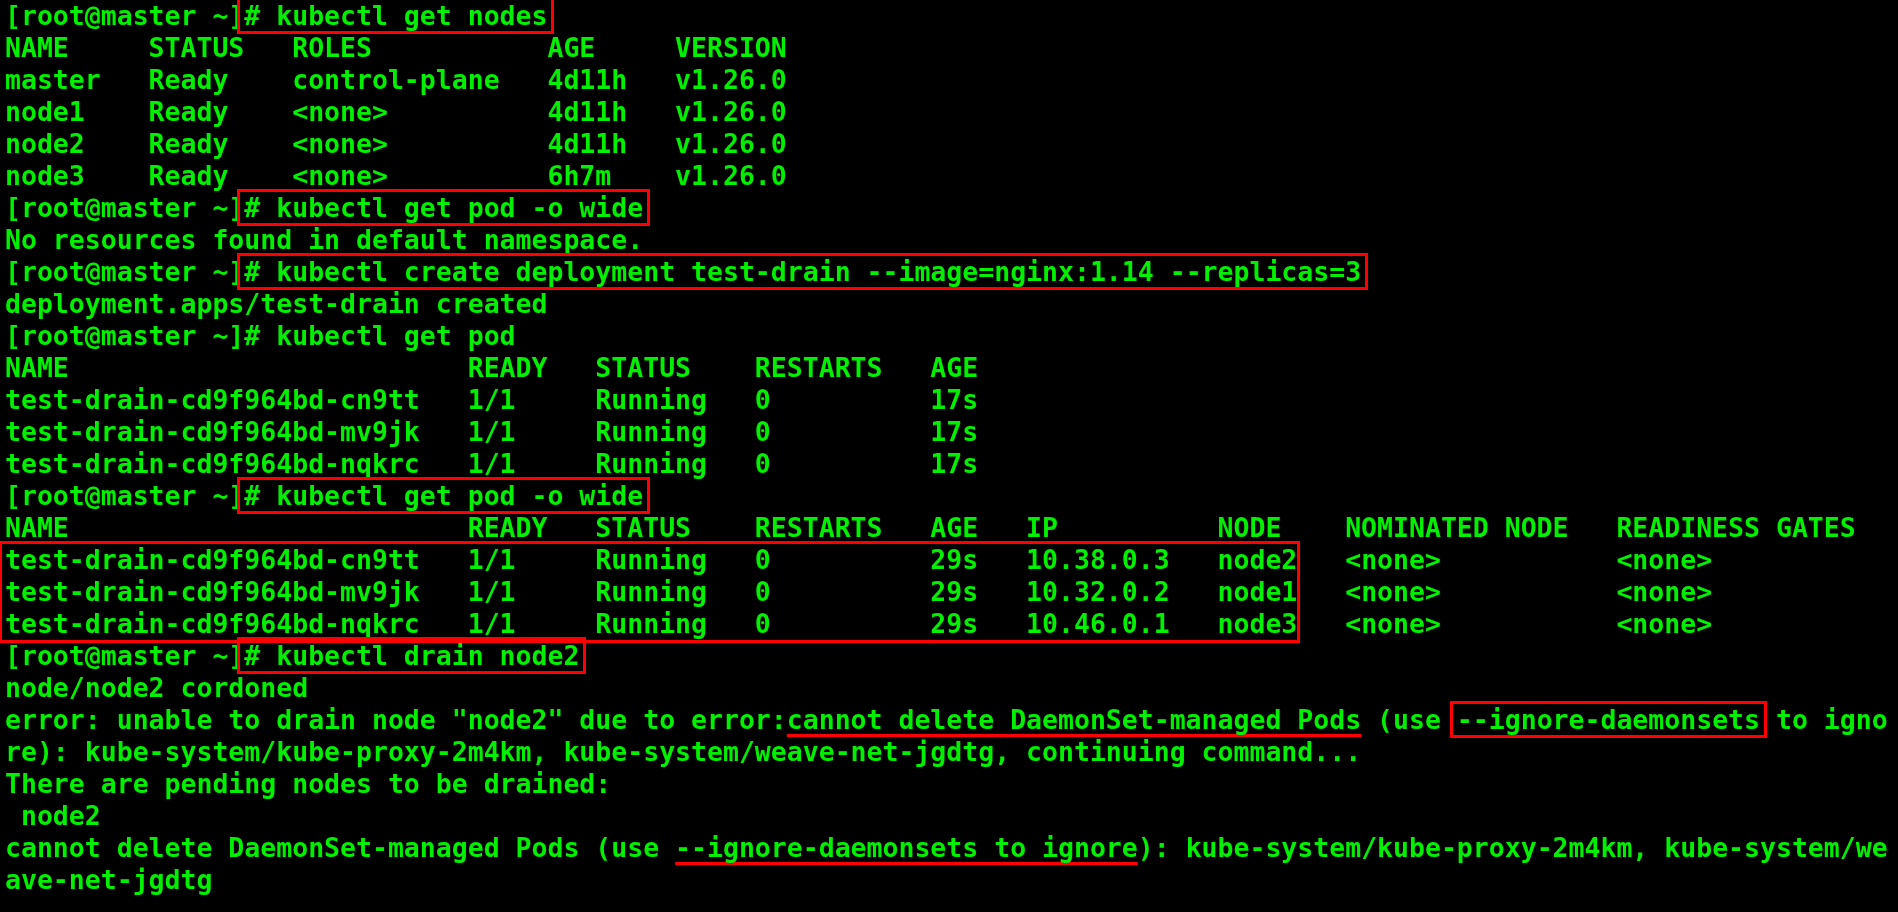  I want to click on terminal-text: test-drain-cd9f964bd-cn9tt 1/1 Running 0 17s, so click(492, 399).